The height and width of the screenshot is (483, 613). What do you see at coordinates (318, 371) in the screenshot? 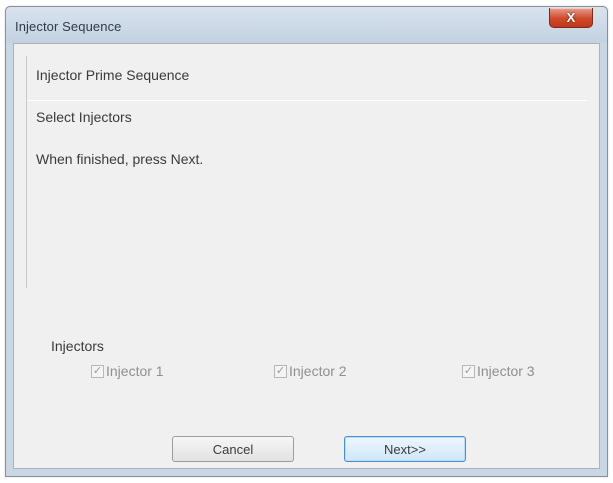
I see `injector-2-label: Injector 2` at bounding box center [318, 371].